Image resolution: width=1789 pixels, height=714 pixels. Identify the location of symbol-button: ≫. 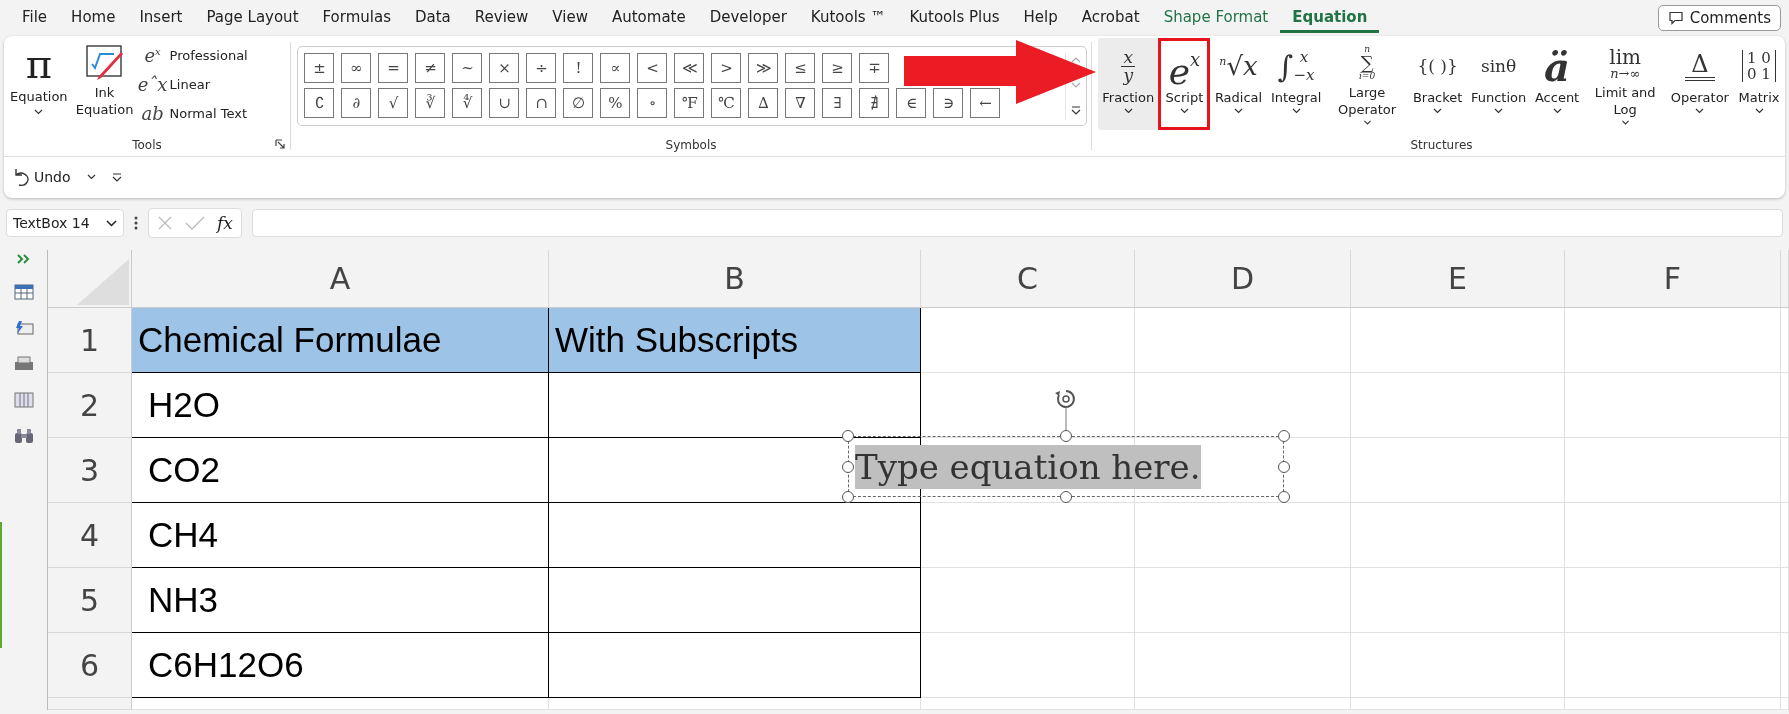
(763, 68).